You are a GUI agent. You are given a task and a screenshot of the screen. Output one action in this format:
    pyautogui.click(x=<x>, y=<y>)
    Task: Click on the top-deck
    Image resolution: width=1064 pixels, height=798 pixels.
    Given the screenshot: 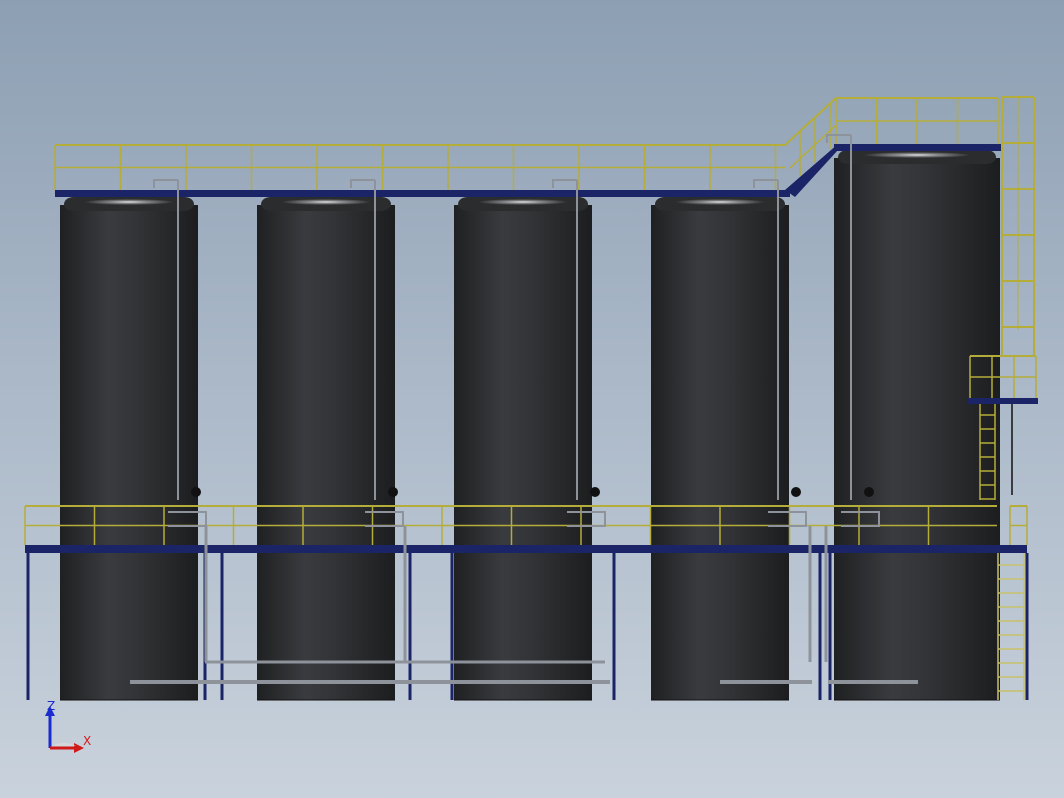 What is the action you would take?
    pyautogui.click(x=918, y=147)
    